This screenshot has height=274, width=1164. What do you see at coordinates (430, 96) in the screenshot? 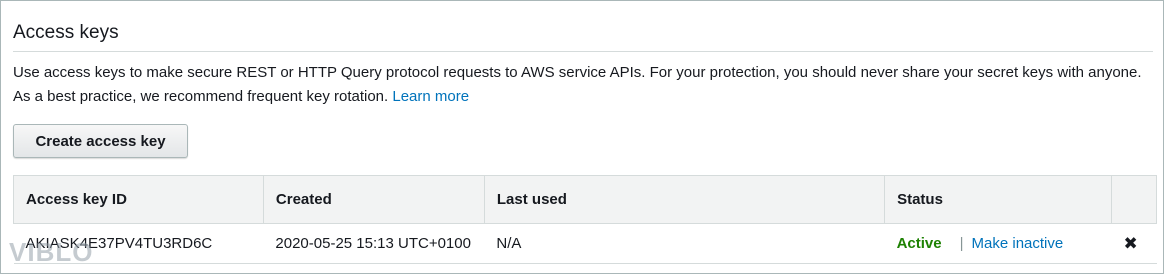
I see `learn-more-link: Learn more` at bounding box center [430, 96].